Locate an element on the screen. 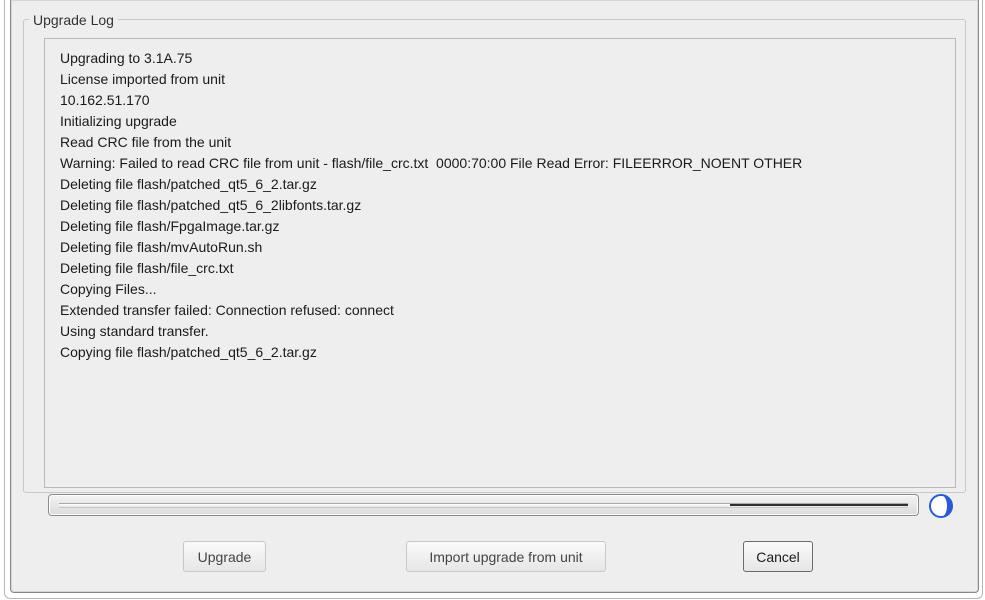  log-line: 10.162.51.170 is located at coordinates (105, 100).